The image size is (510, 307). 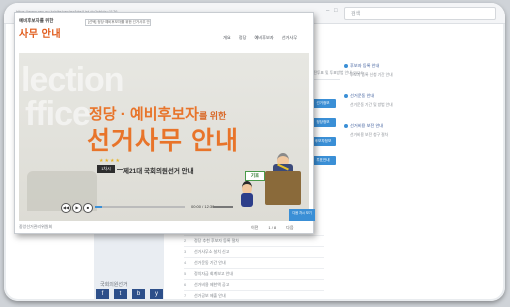 What do you see at coordinates (289, 38) in the screenshot?
I see `nav-item-office: 선거사무` at bounding box center [289, 38].